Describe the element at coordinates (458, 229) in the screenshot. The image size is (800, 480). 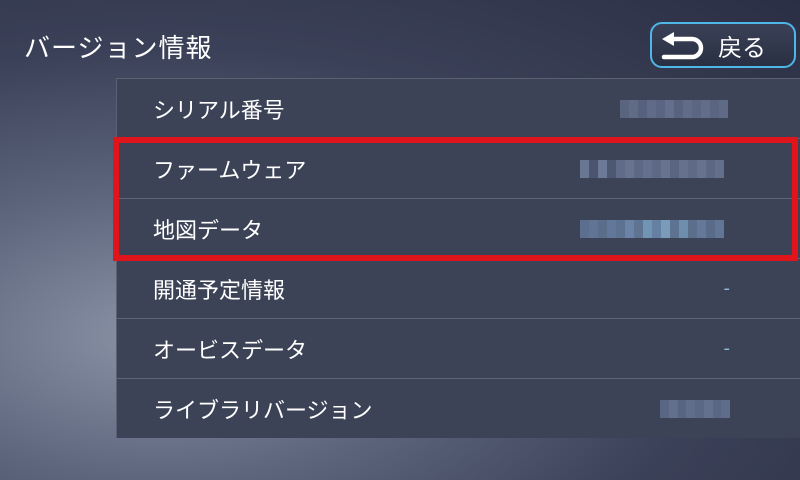
I see `row-map-data: 地図データ` at that location.